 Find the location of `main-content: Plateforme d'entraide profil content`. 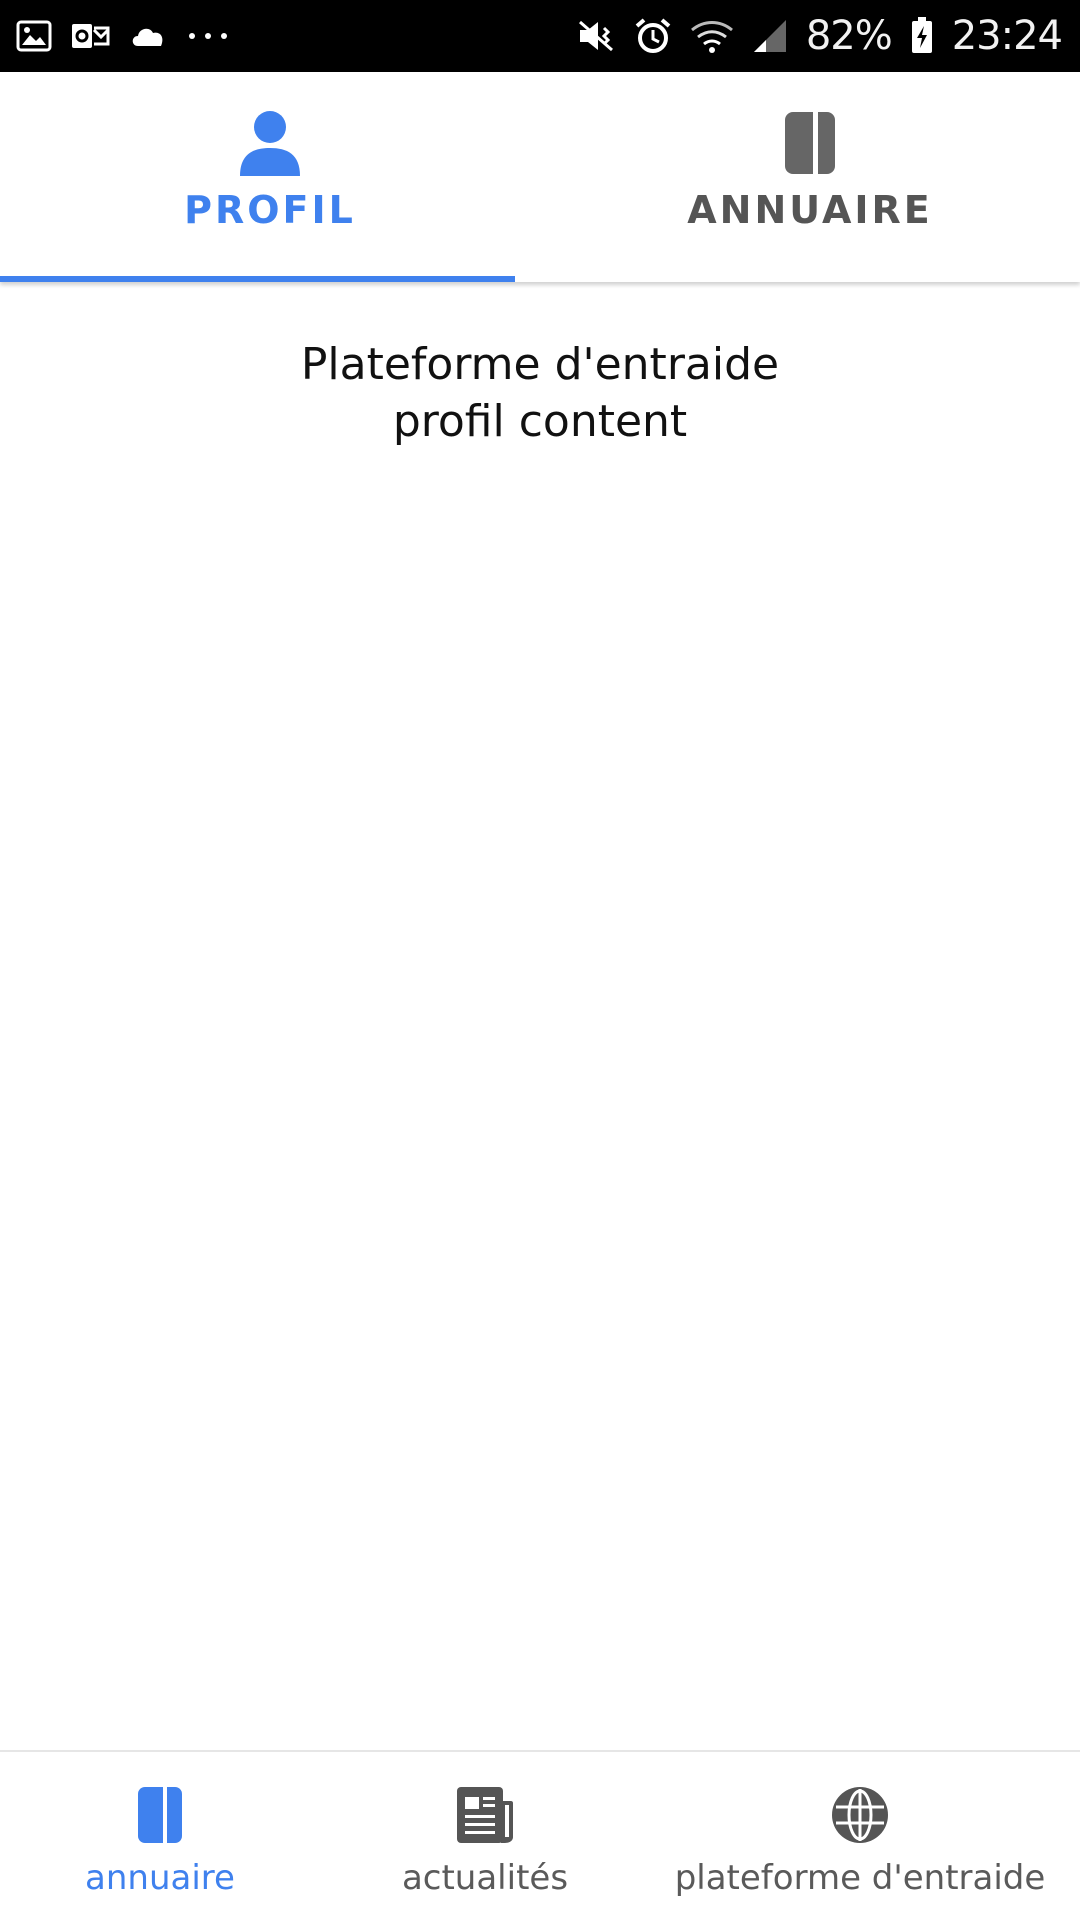

main-content: Plateforme d'entraide profil content is located at coordinates (540, 393).